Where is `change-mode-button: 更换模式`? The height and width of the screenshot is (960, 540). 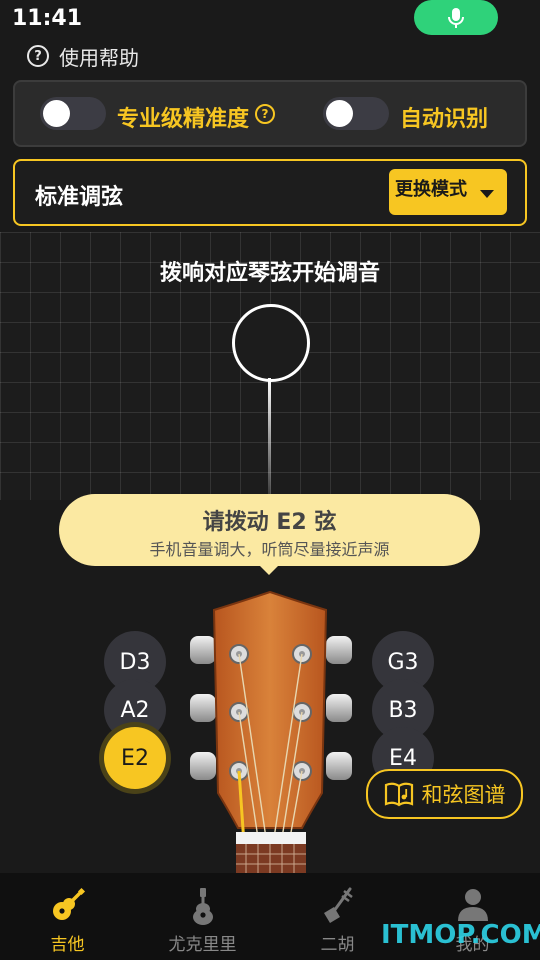
change-mode-button: 更换模式 is located at coordinates (448, 192).